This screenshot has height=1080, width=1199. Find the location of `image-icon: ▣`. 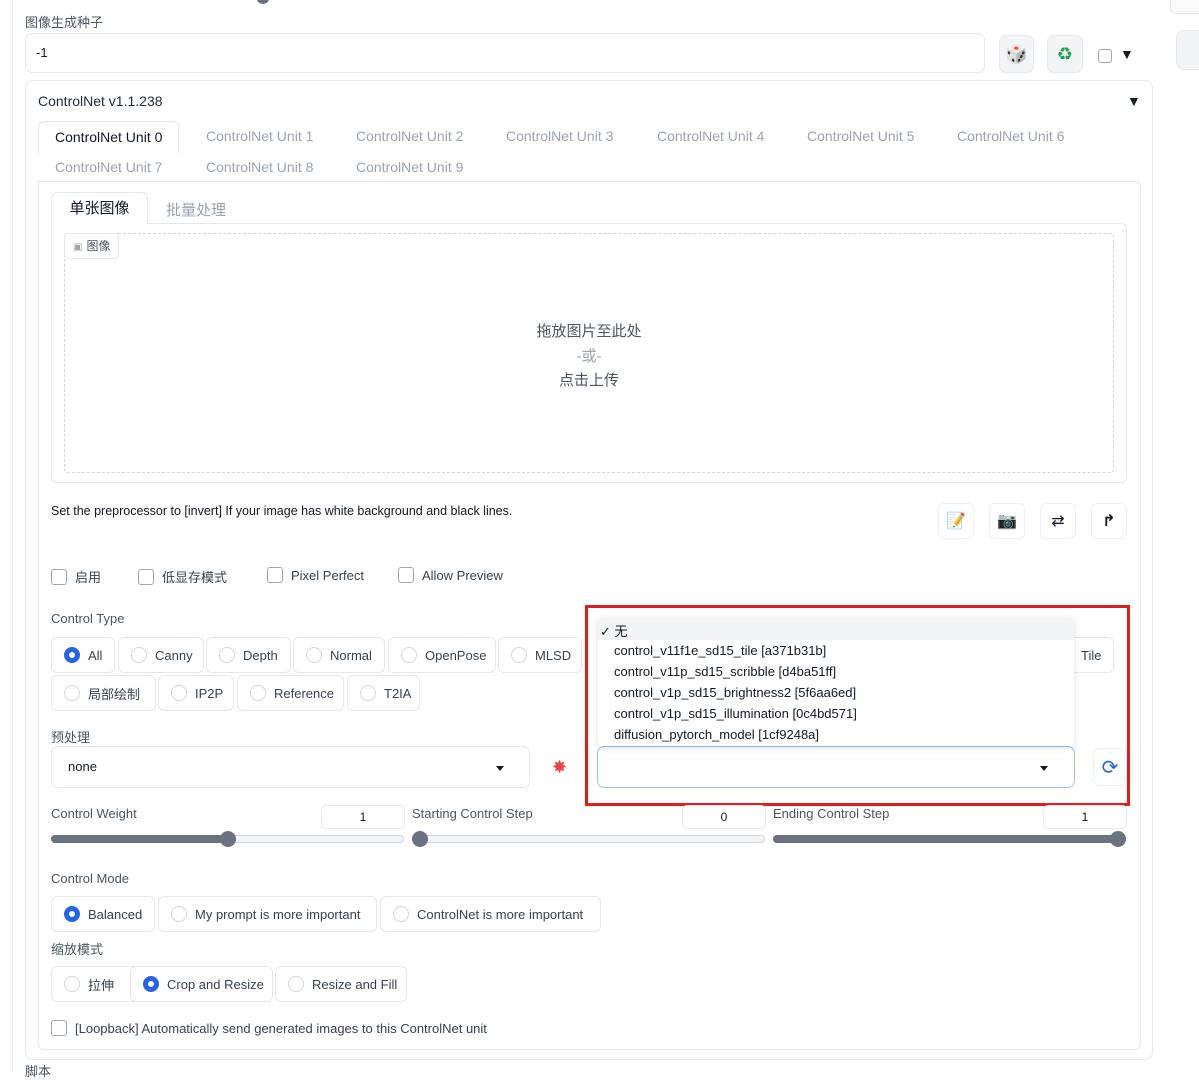

image-icon: ▣ is located at coordinates (78, 247).